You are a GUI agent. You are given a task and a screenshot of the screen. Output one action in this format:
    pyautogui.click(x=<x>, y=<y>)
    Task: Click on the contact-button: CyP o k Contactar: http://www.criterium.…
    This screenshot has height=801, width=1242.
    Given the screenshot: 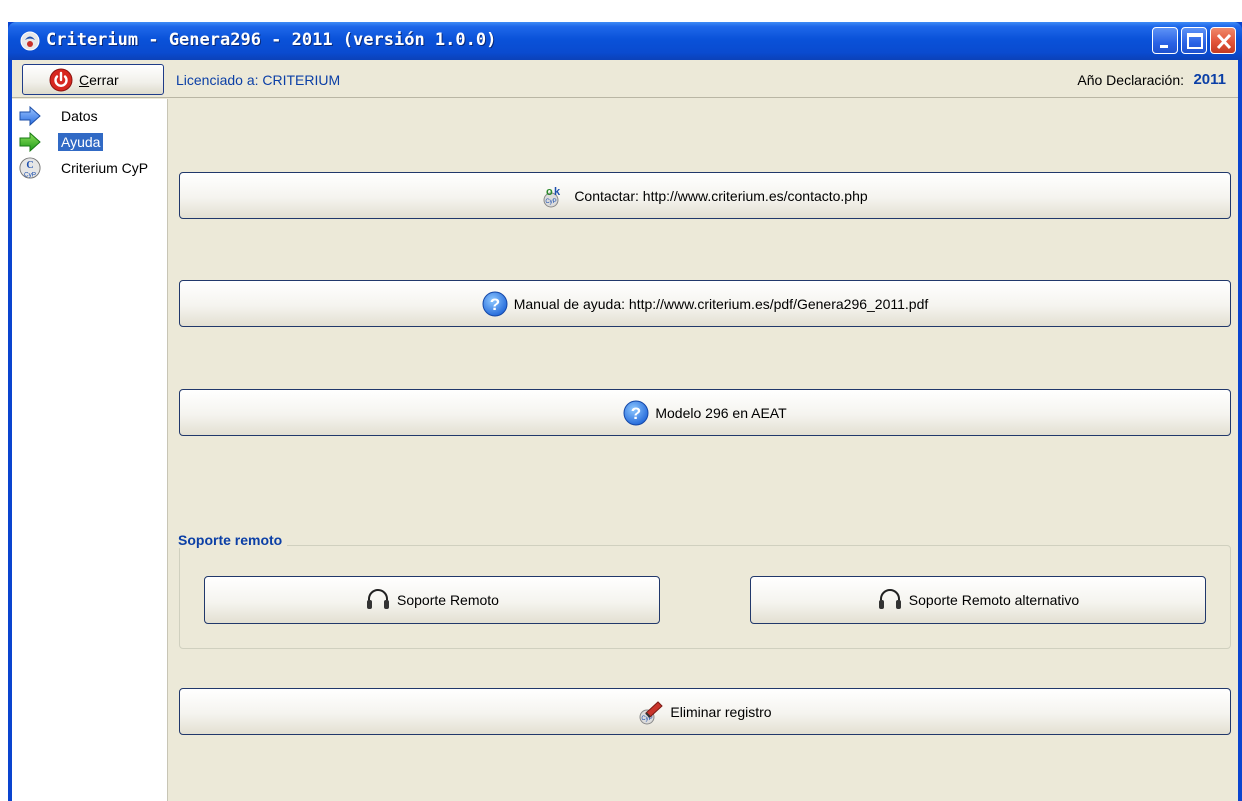 What is the action you would take?
    pyautogui.click(x=705, y=195)
    